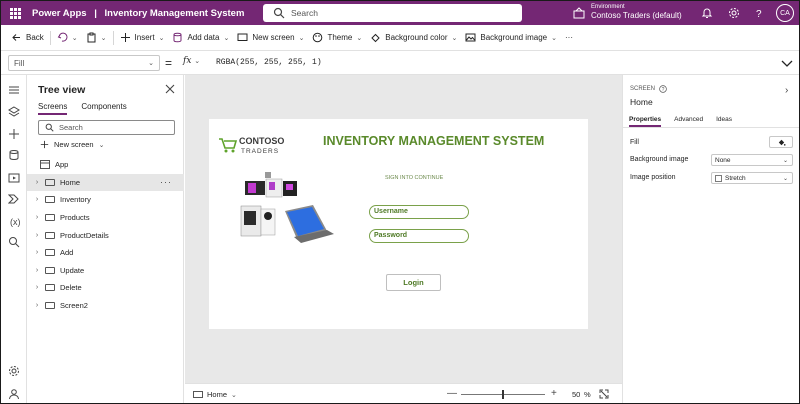  I want to click on paint-bucket-icon, so click(782, 142).